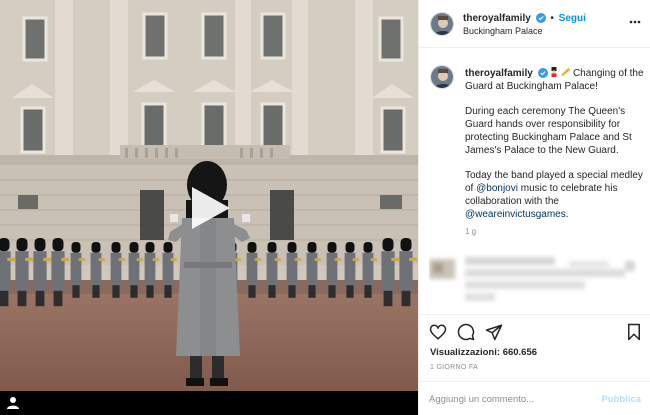 Image resolution: width=650 pixels, height=415 pixels. Describe the element at coordinates (567, 214) in the screenshot. I see `caption-paragraph-2-end: .` at that location.